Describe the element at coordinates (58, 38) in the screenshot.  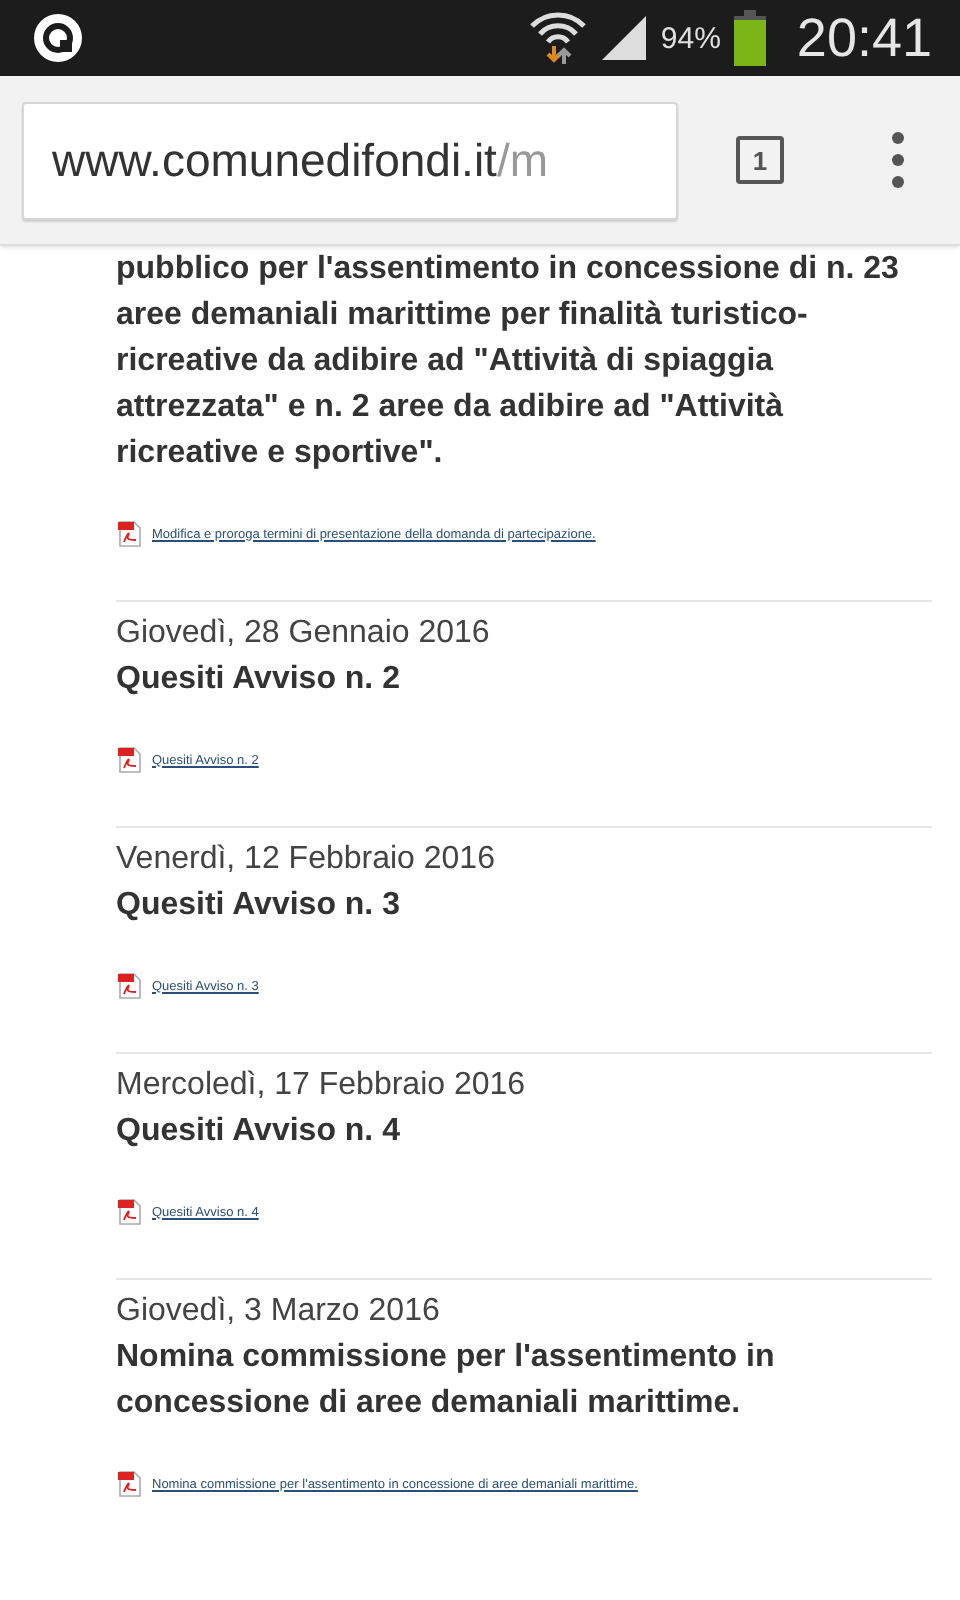
I see `notification-icon` at that location.